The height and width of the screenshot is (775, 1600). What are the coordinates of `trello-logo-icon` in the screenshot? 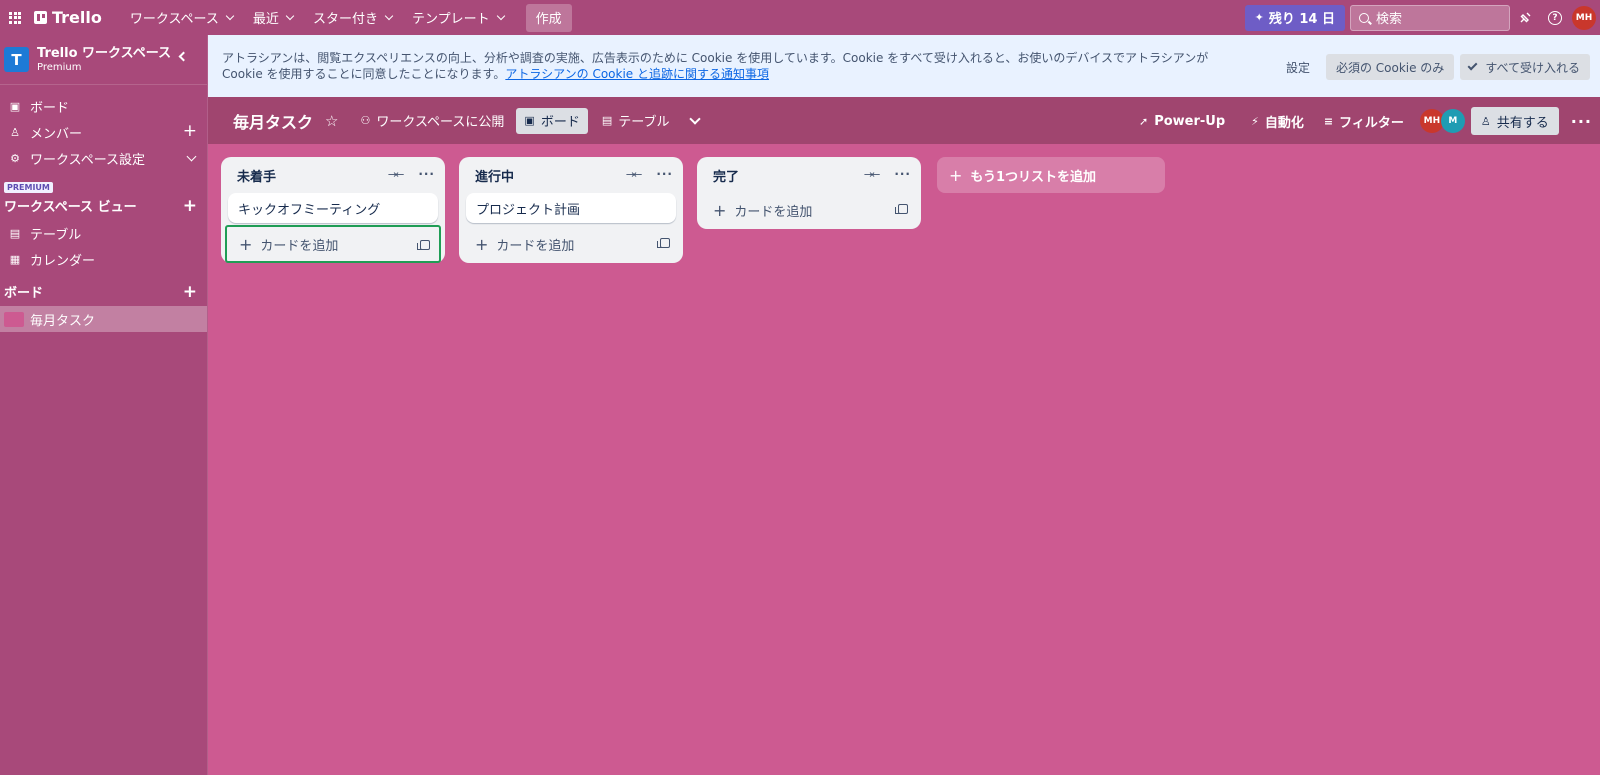 It's located at (40, 17).